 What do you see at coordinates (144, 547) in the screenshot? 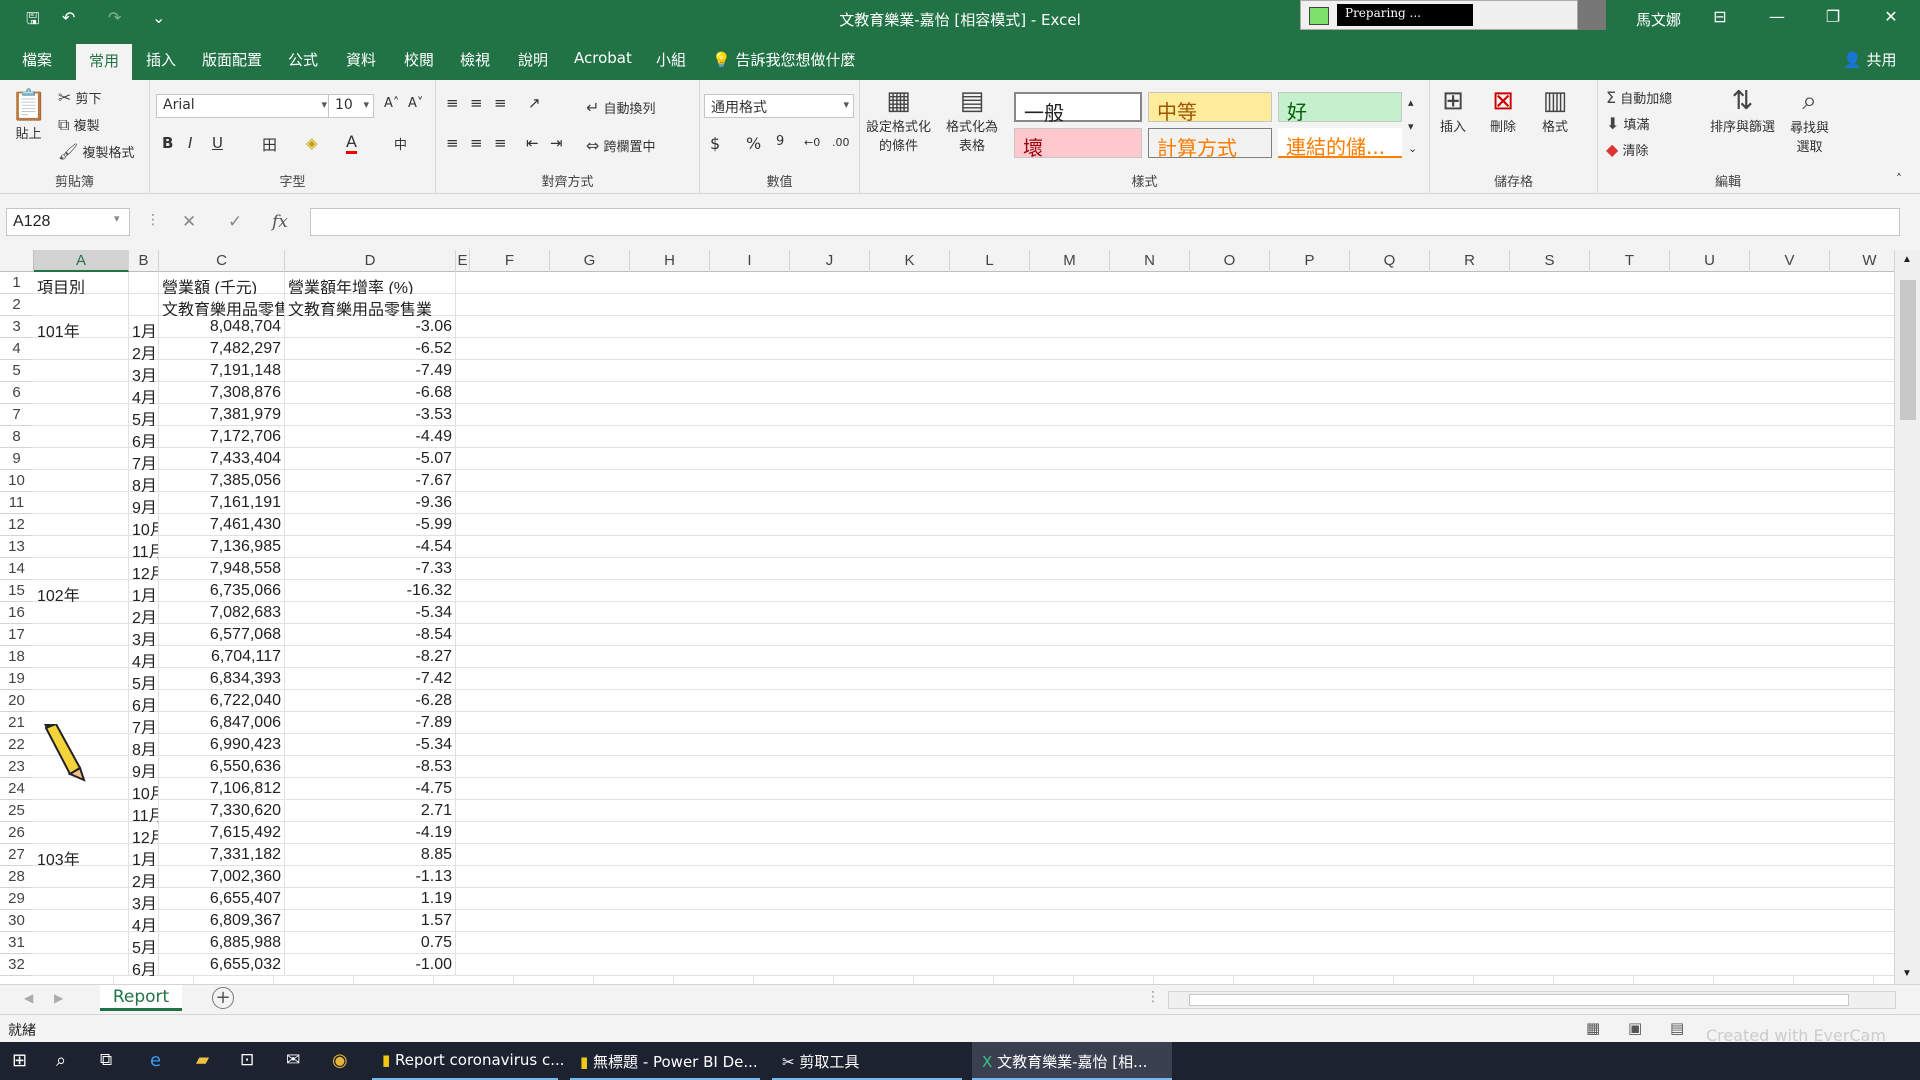
I see `cell-b13: 11月` at bounding box center [144, 547].